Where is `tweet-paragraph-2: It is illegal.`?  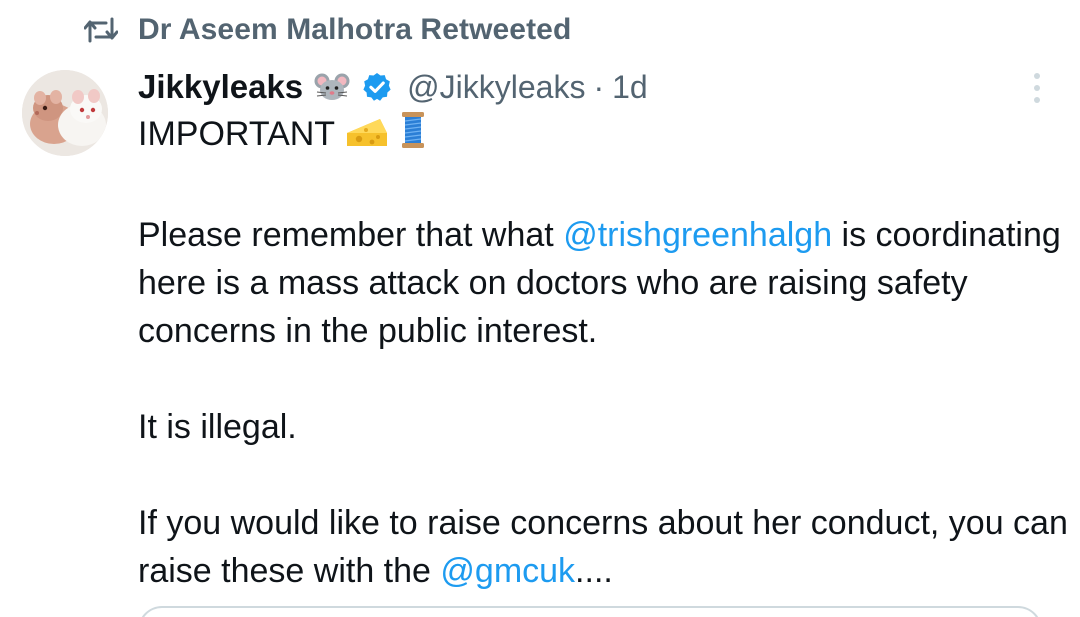
tweet-paragraph-2: It is illegal. is located at coordinates (217, 427).